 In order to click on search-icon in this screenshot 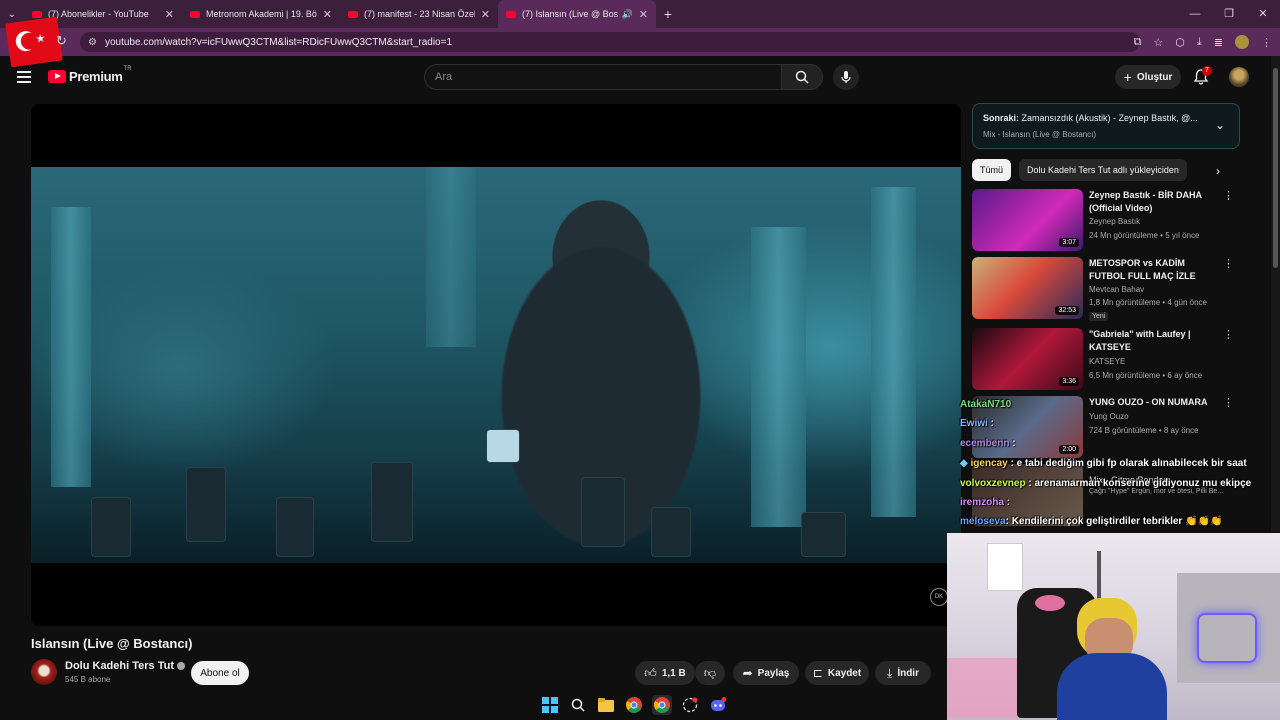, I will do `click(802, 77)`.